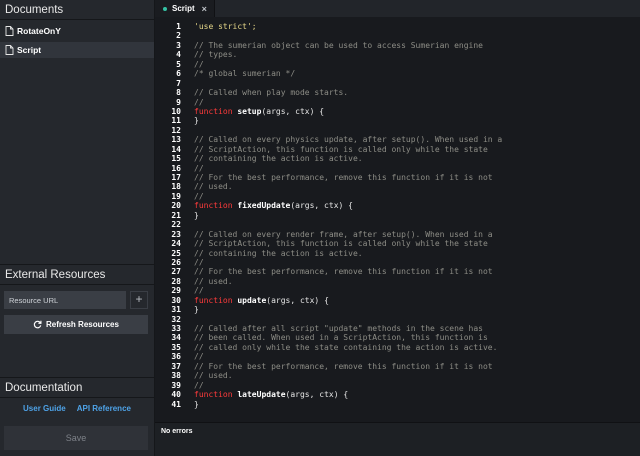 The image size is (640, 456). I want to click on tab-script: Script ×, so click(185, 8).